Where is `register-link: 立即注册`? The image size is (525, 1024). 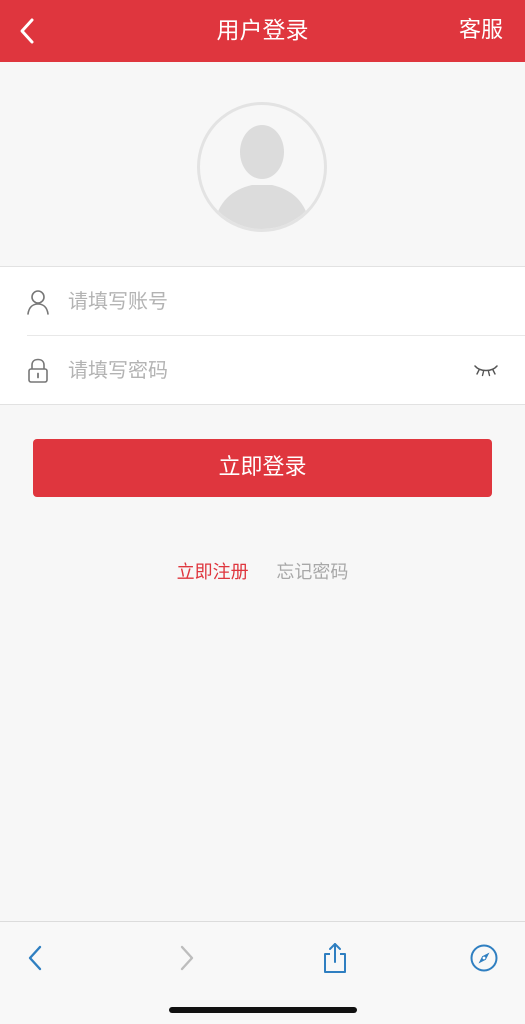 register-link: 立即注册 is located at coordinates (213, 572).